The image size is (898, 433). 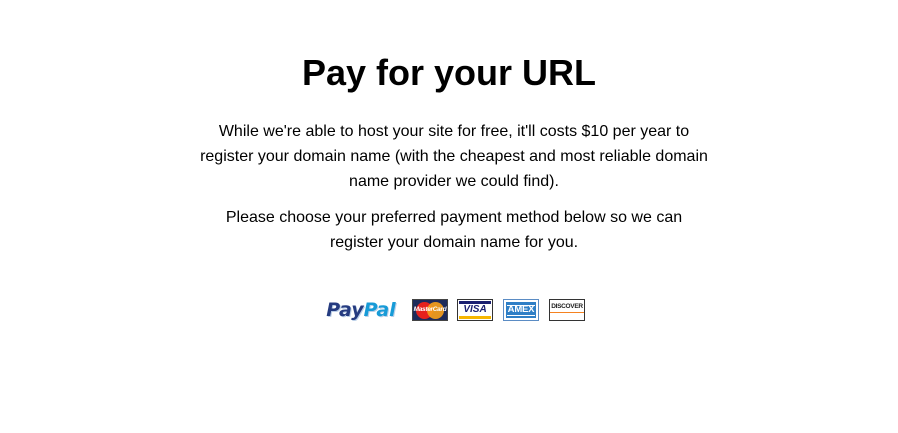 I want to click on discover-stripe, so click(x=567, y=312).